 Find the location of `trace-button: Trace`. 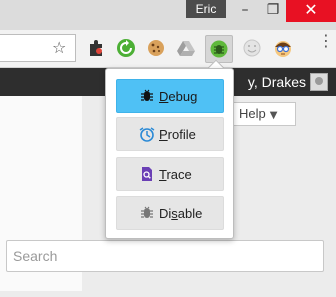

trace-button: Trace is located at coordinates (170, 174).